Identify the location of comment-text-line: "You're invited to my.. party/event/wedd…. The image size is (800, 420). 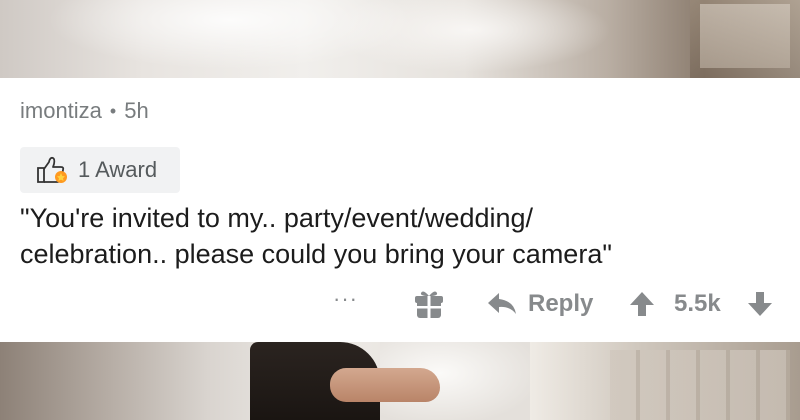
(277, 218).